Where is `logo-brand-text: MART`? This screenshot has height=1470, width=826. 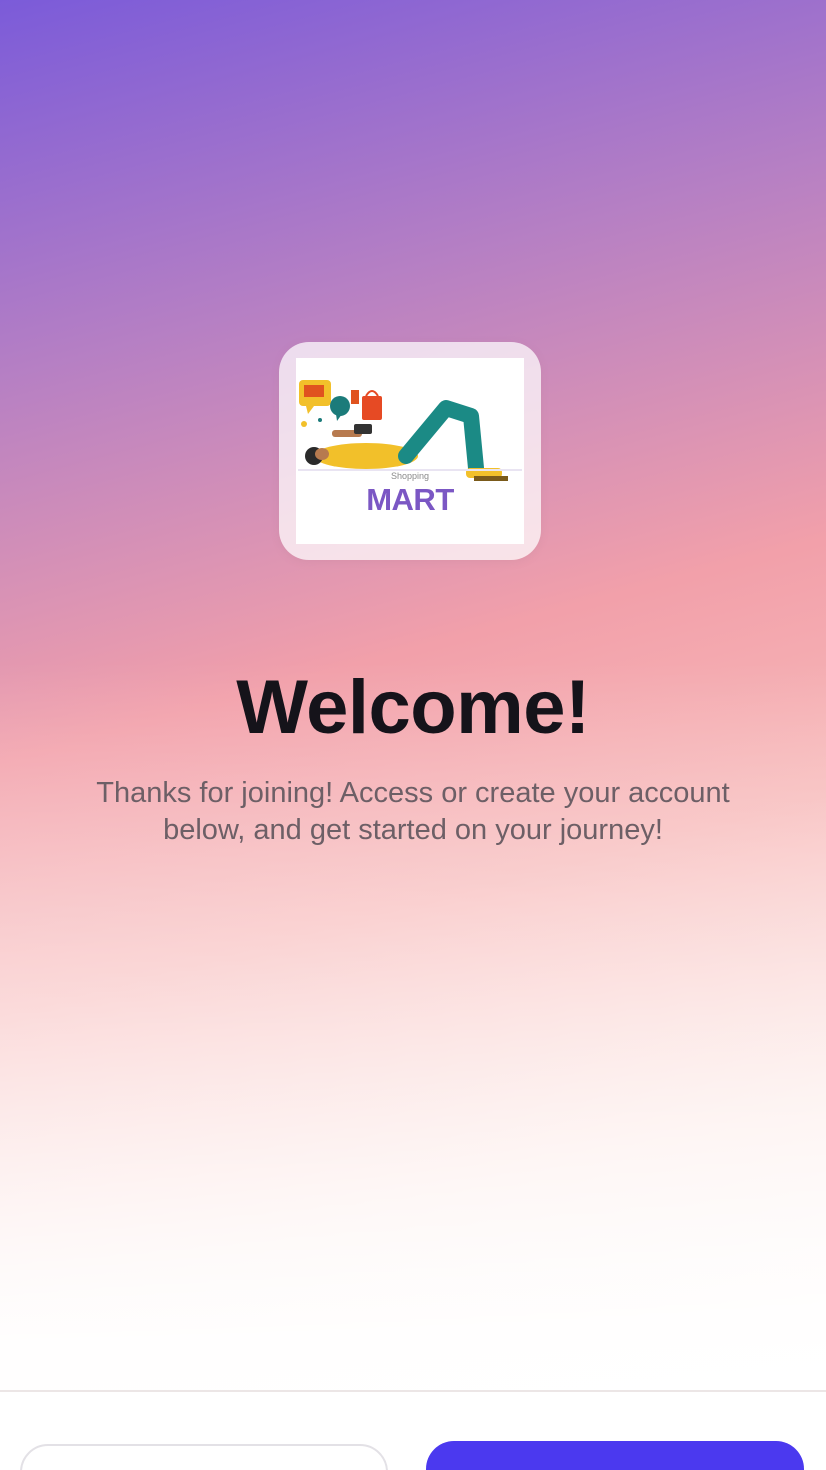
logo-brand-text: MART is located at coordinates (410, 499).